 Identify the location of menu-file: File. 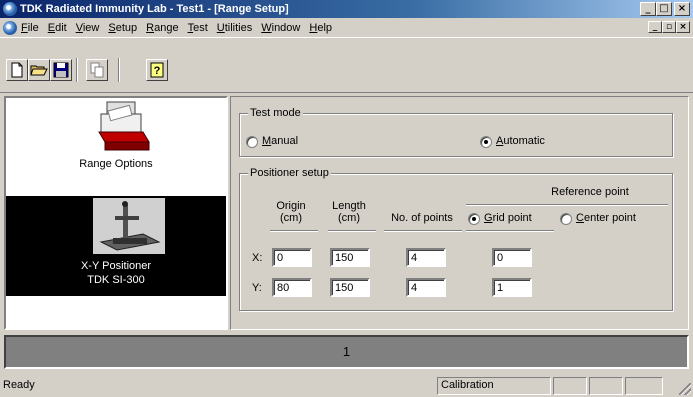
(30, 28).